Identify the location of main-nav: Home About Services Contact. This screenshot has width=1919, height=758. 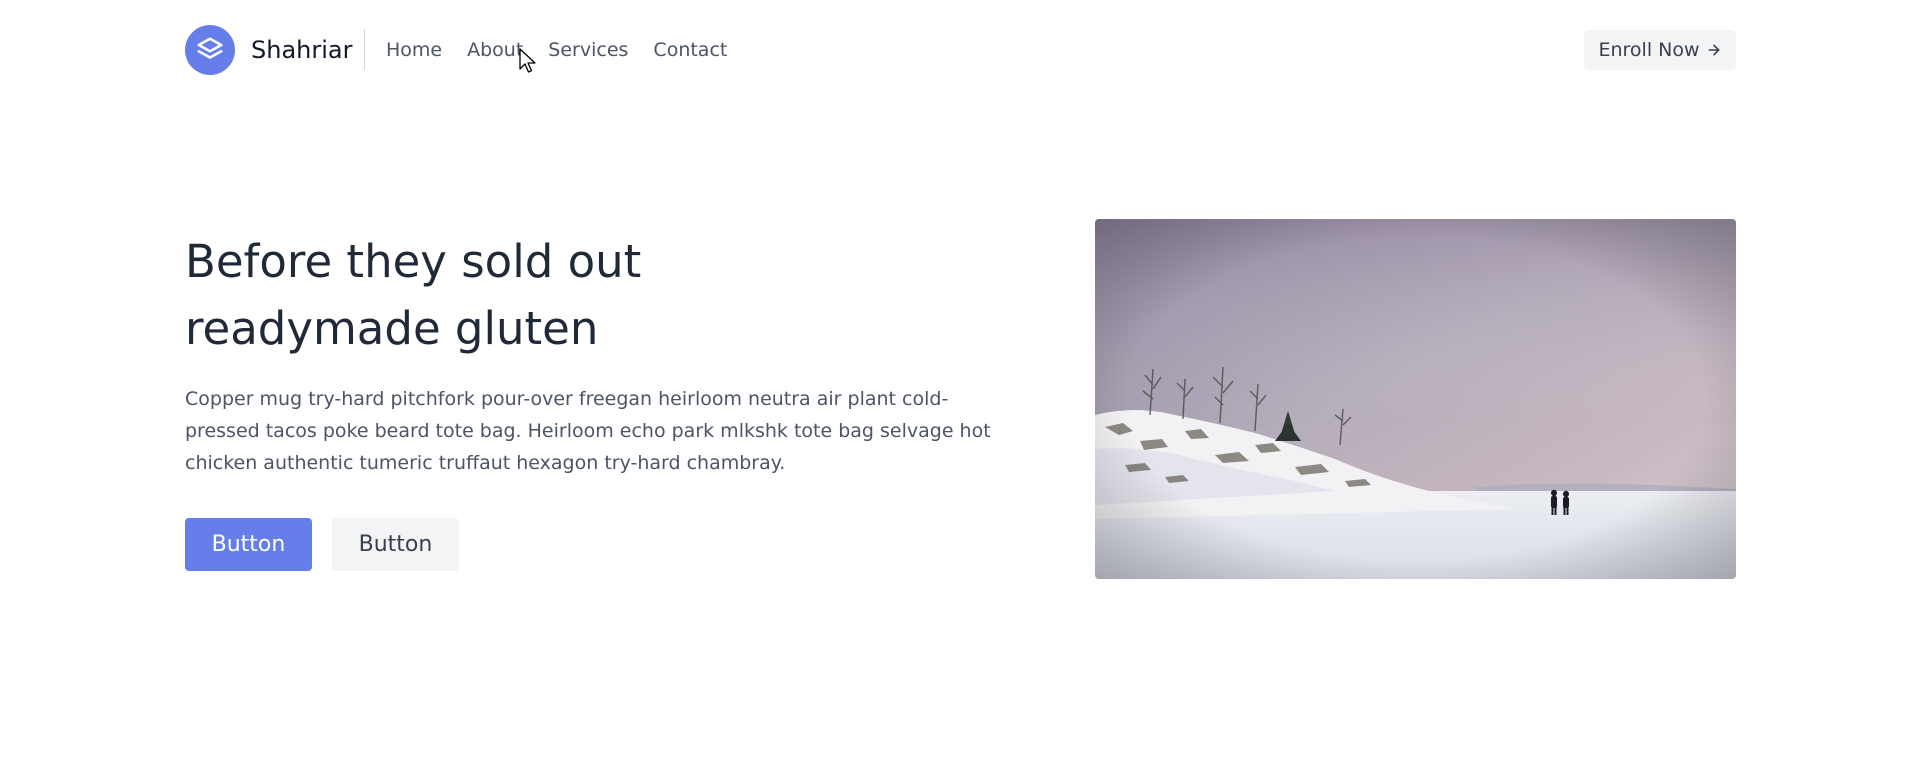
(558, 49).